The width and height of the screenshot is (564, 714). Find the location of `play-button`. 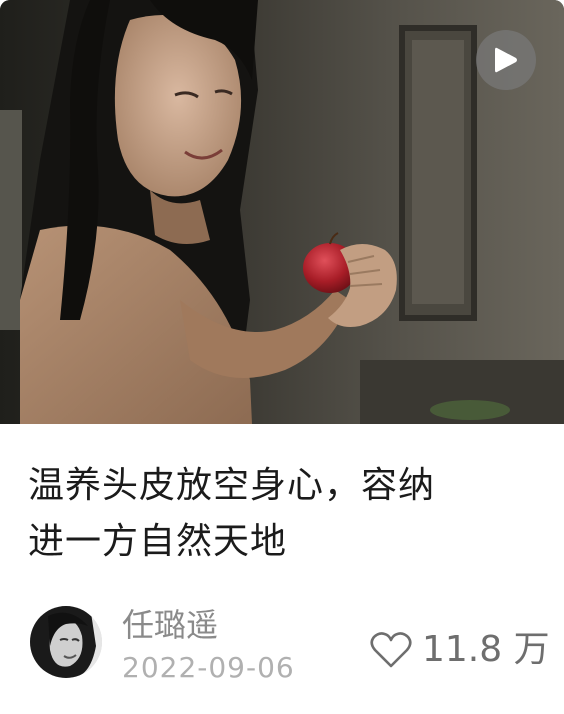

play-button is located at coordinates (506, 60).